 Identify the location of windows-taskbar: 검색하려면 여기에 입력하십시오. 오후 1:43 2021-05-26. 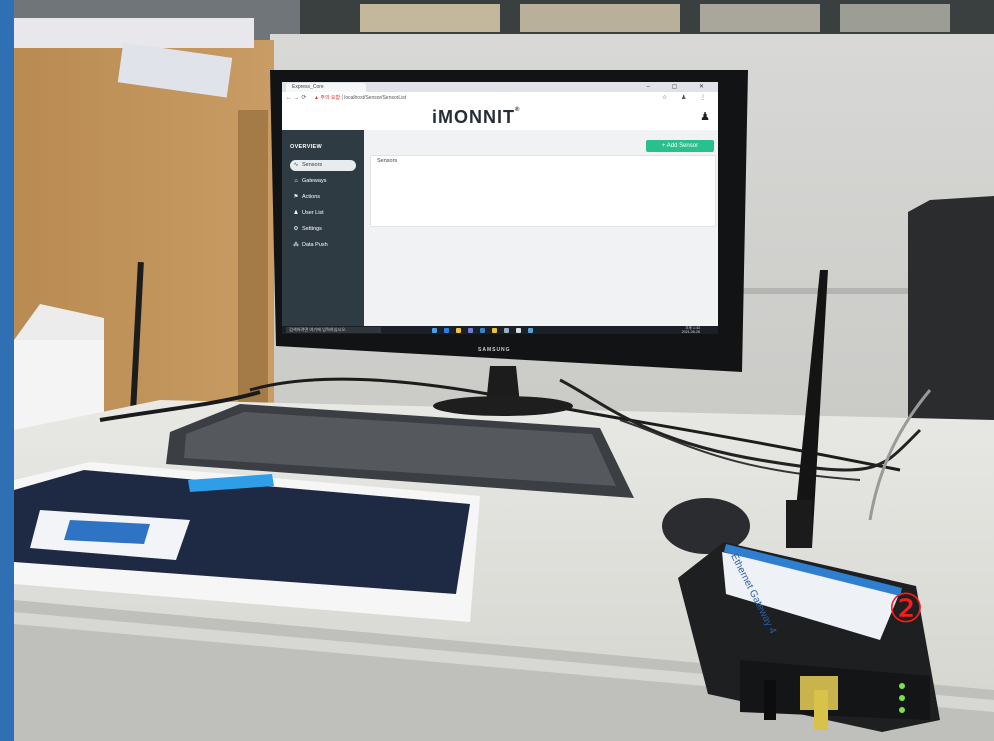
(500, 330).